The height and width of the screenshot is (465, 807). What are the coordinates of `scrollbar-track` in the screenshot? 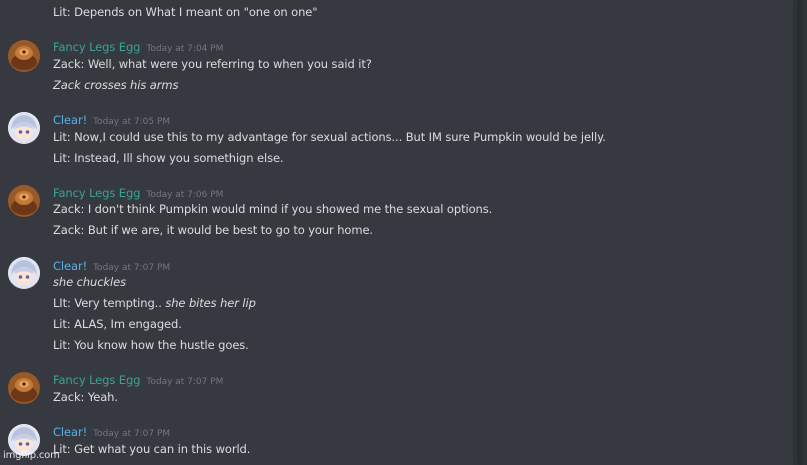 It's located at (800, 232).